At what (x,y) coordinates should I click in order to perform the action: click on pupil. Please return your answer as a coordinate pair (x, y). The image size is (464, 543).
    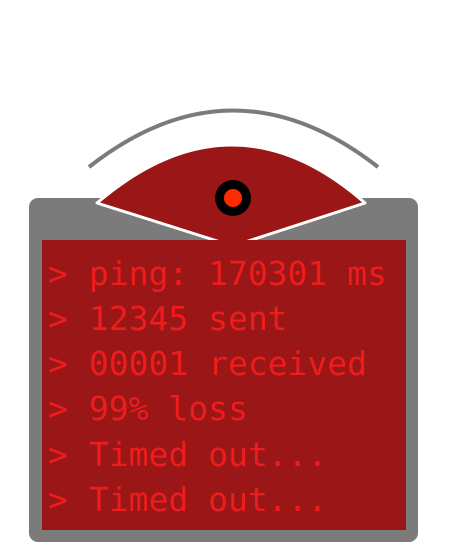
    Looking at the image, I should click on (233, 198).